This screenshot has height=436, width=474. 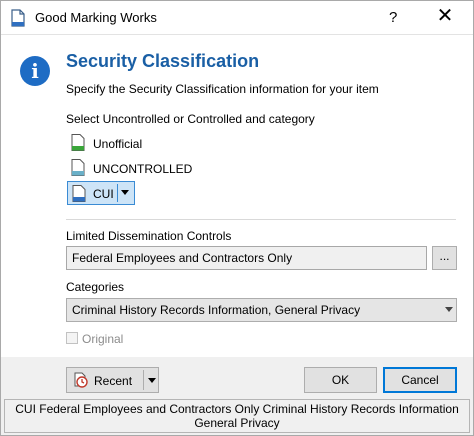 I want to click on option-uncontrolled: UNCONTROLLED, so click(x=146, y=169).